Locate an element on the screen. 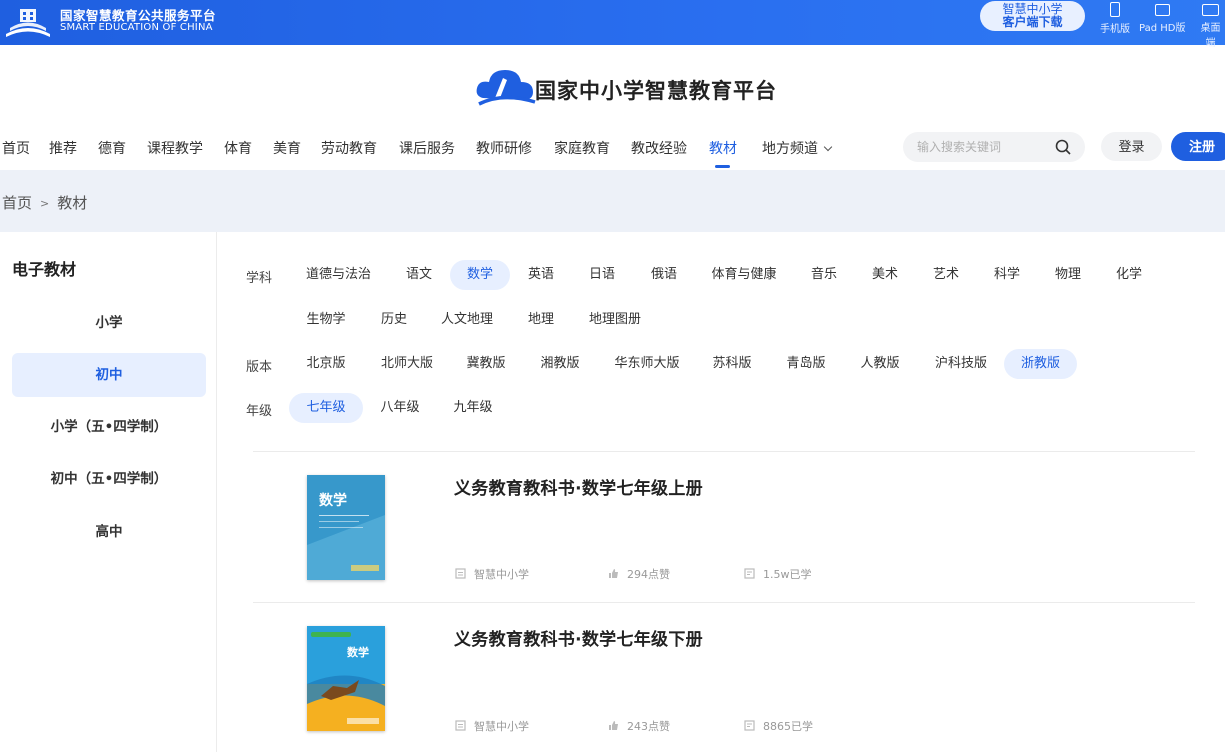  subject-chip-geo-atlas: 地理图册 is located at coordinates (615, 320).